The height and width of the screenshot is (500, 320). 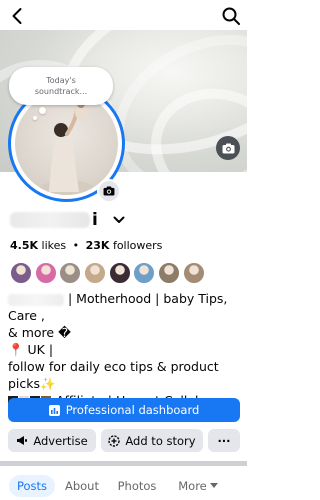 What do you see at coordinates (18, 16) in the screenshot?
I see `back-arrow-icon` at bounding box center [18, 16].